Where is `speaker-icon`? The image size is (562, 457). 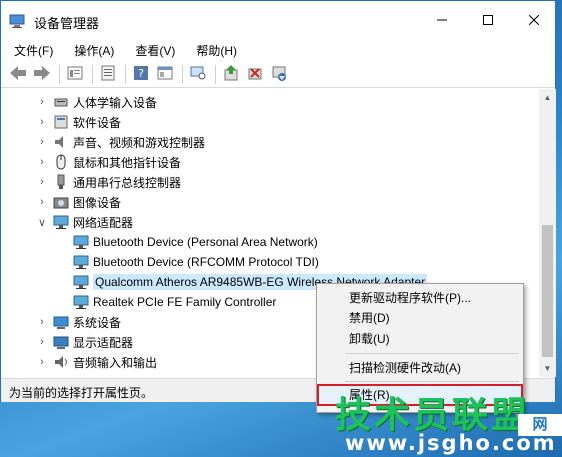
speaker-icon is located at coordinates (61, 142).